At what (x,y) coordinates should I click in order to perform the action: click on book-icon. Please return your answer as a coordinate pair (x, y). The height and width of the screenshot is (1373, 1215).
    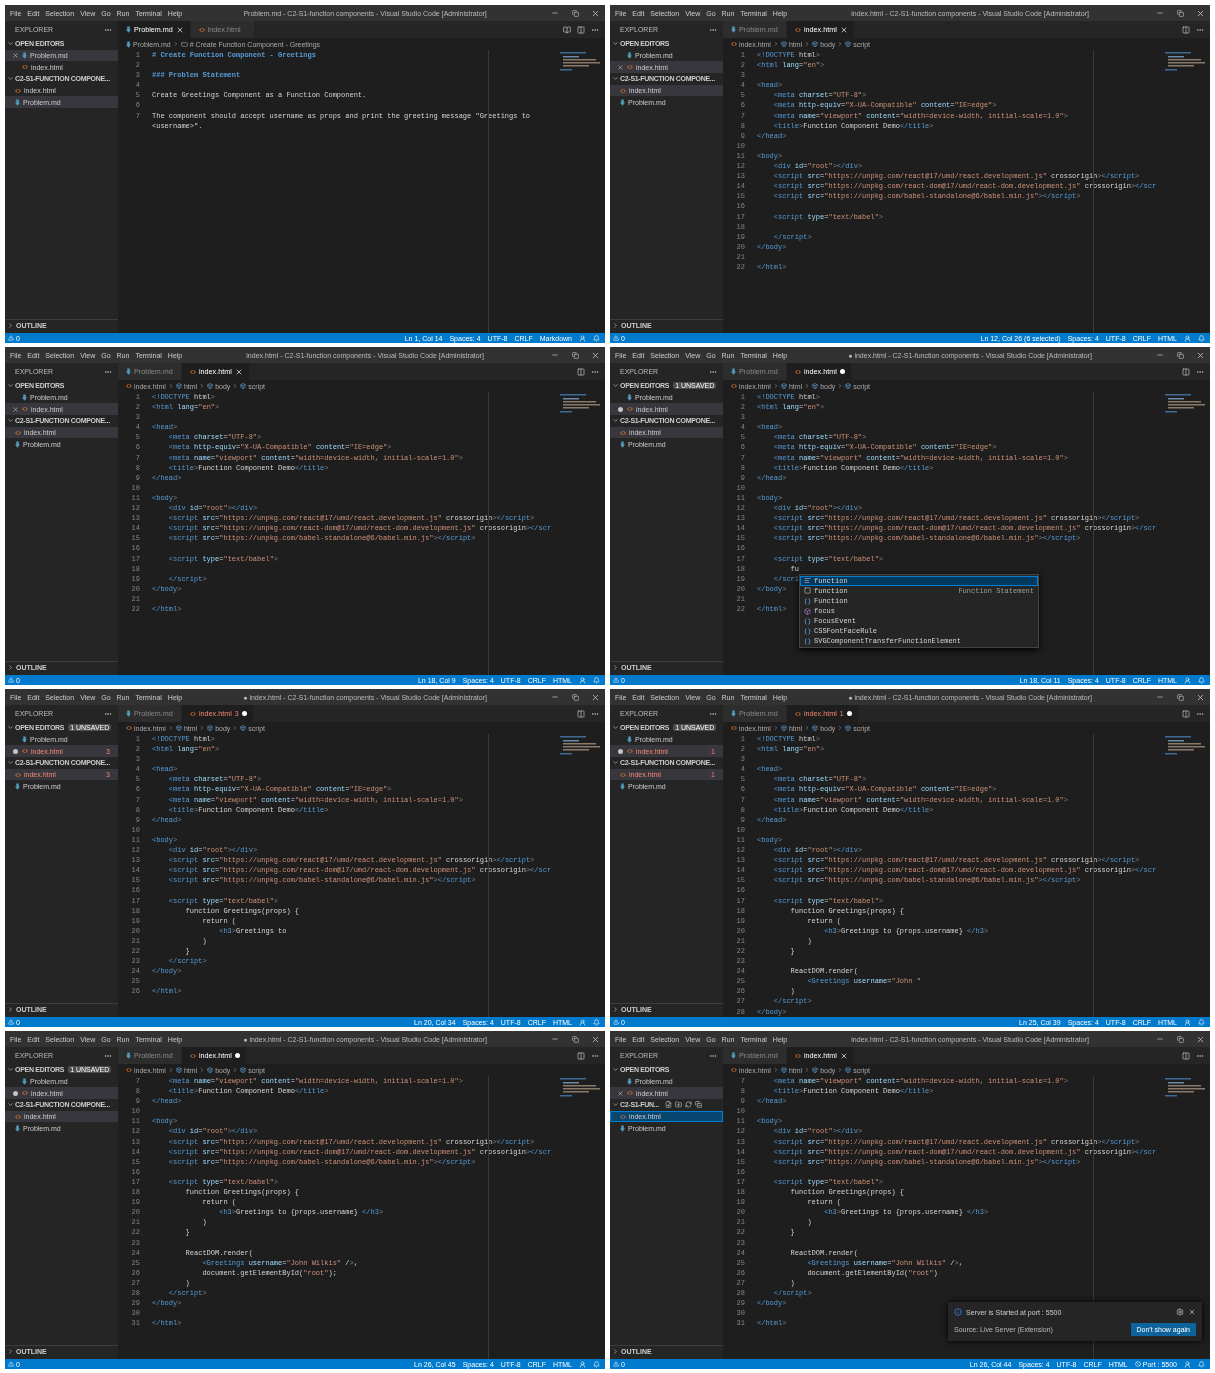
    Looking at the image, I should click on (567, 29).